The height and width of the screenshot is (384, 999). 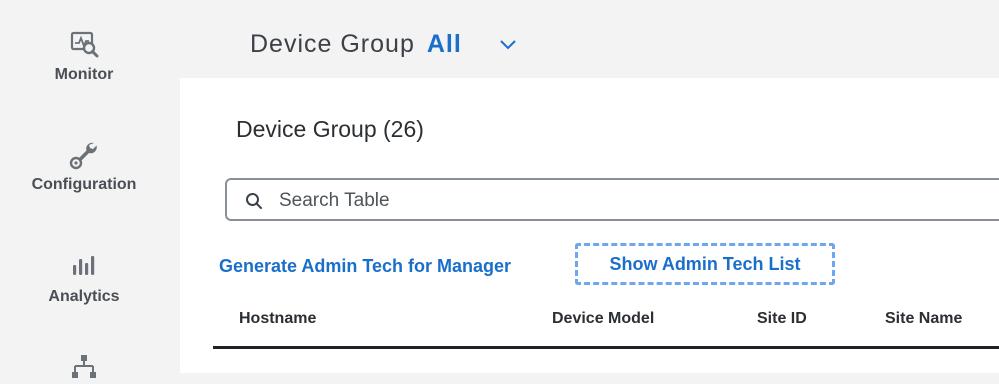 I want to click on sidebar-item-monitor: Monitor, so click(x=84, y=56).